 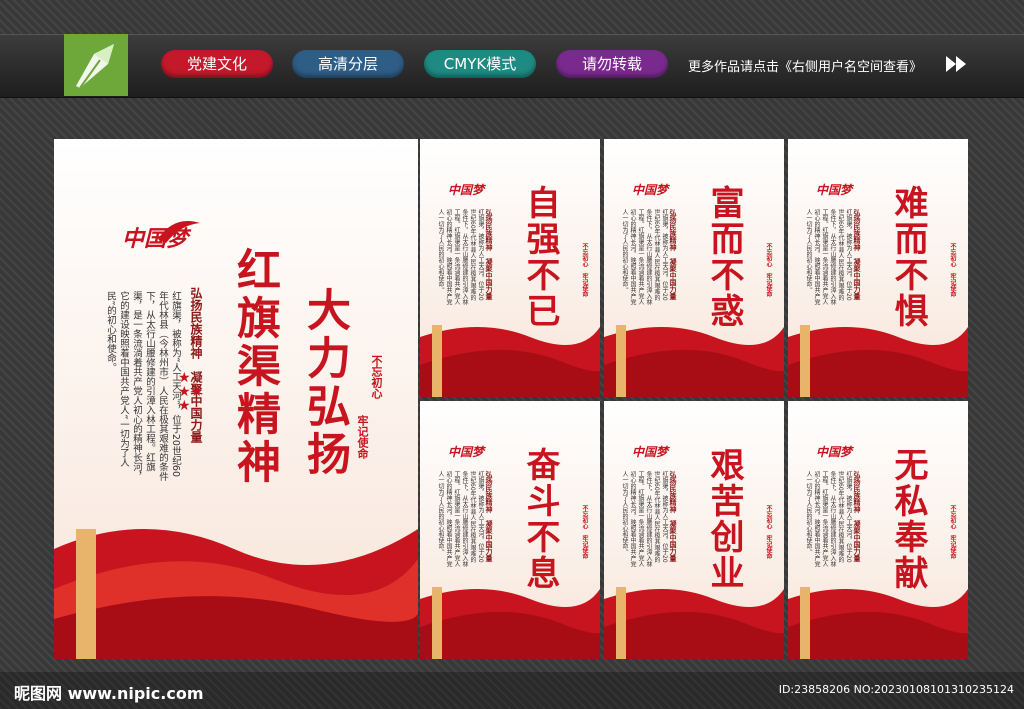 What do you see at coordinates (324, 383) in the screenshot?
I see `main-heading-2: 大力弘扬` at bounding box center [324, 383].